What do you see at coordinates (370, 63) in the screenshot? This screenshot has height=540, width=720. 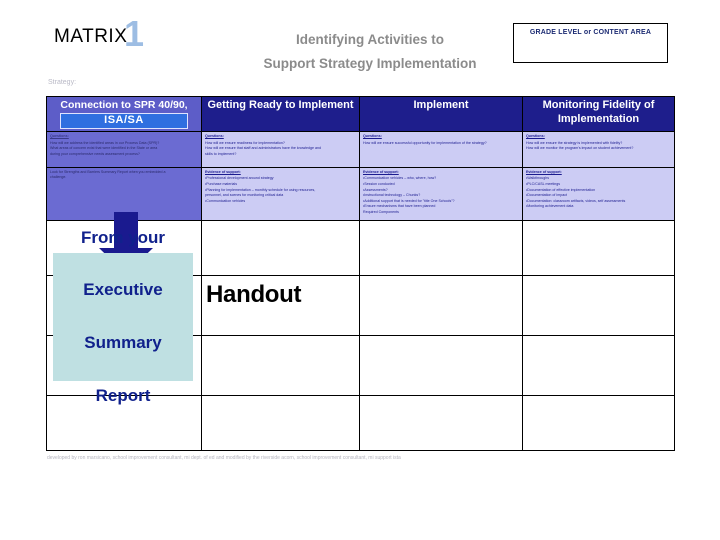 I see `page-title-line2: Support Strategy Implementation` at bounding box center [370, 63].